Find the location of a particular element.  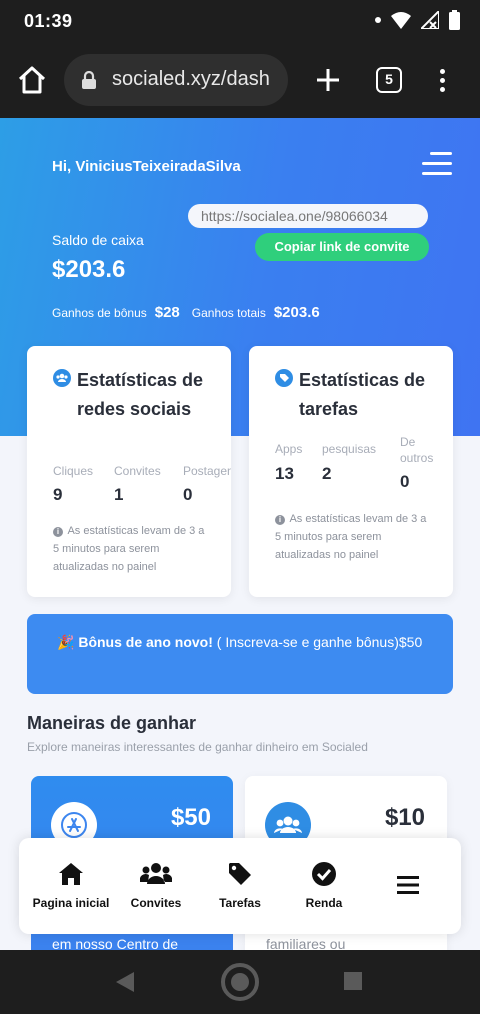

total-value: $203.6 is located at coordinates (296, 312).